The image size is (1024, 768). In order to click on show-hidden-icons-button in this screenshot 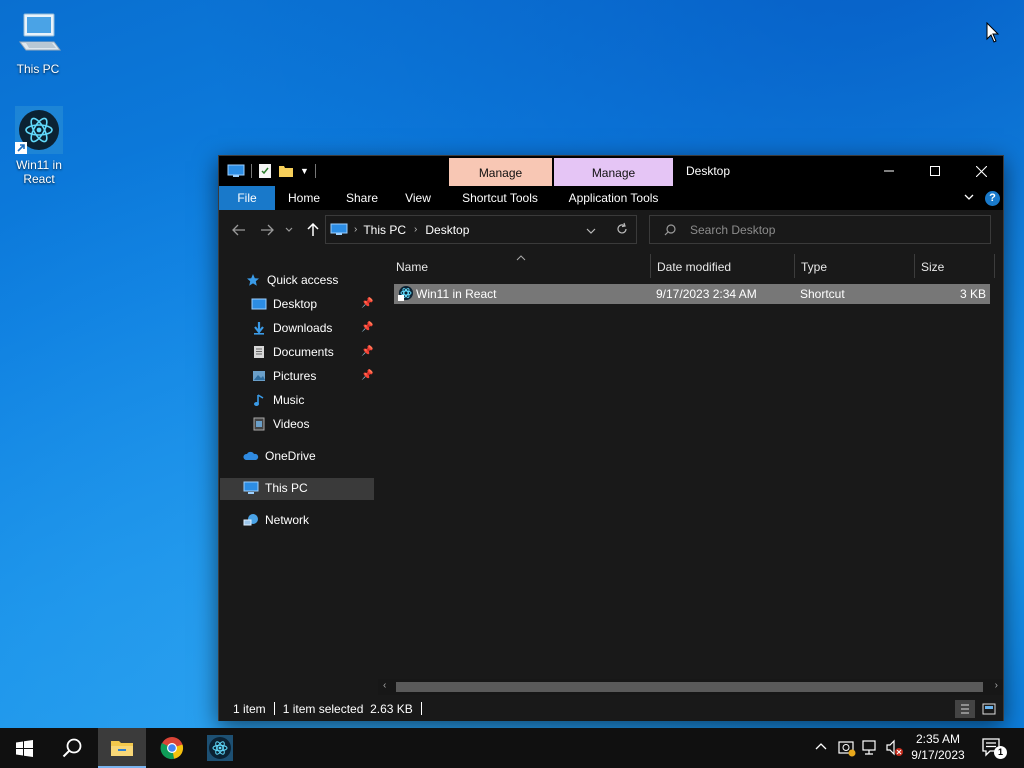, I will do `click(821, 747)`.